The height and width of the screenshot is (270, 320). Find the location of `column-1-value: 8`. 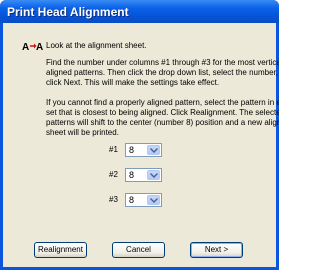

column-1-value: 8 is located at coordinates (132, 150).